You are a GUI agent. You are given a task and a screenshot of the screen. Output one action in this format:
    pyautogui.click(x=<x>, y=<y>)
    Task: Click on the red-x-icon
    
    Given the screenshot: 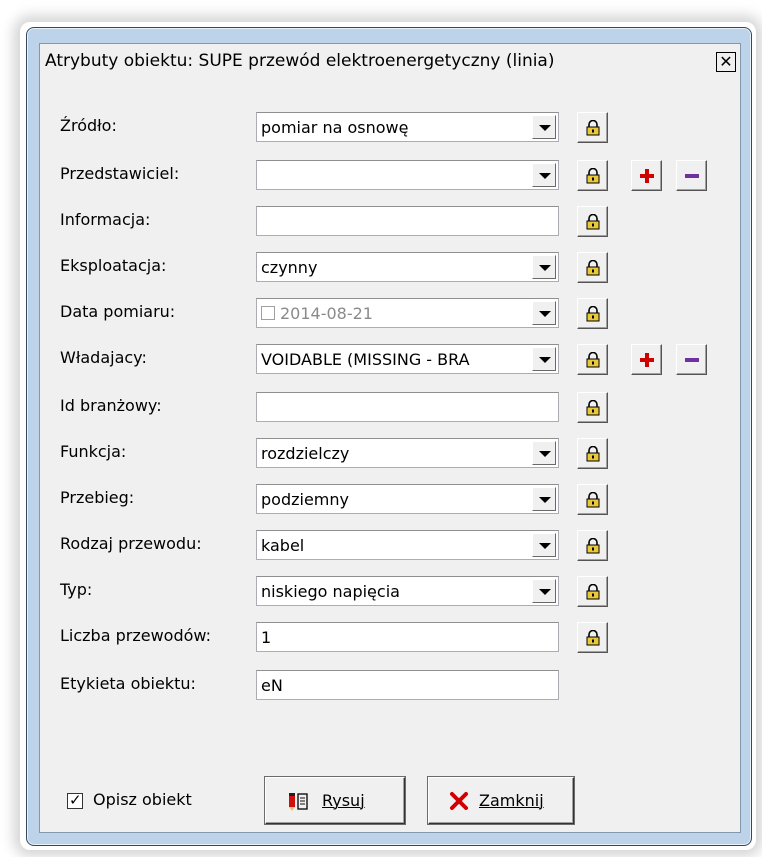 What is the action you would take?
    pyautogui.click(x=459, y=803)
    